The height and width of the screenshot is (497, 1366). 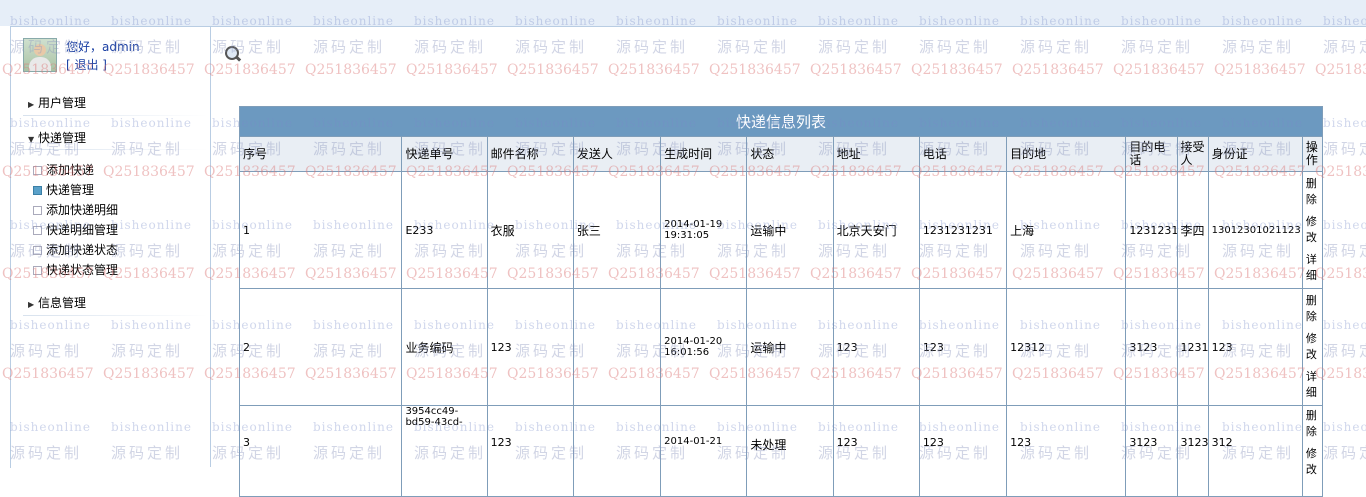 What do you see at coordinates (320, 230) in the screenshot?
I see `cell-no: 1` at bounding box center [320, 230].